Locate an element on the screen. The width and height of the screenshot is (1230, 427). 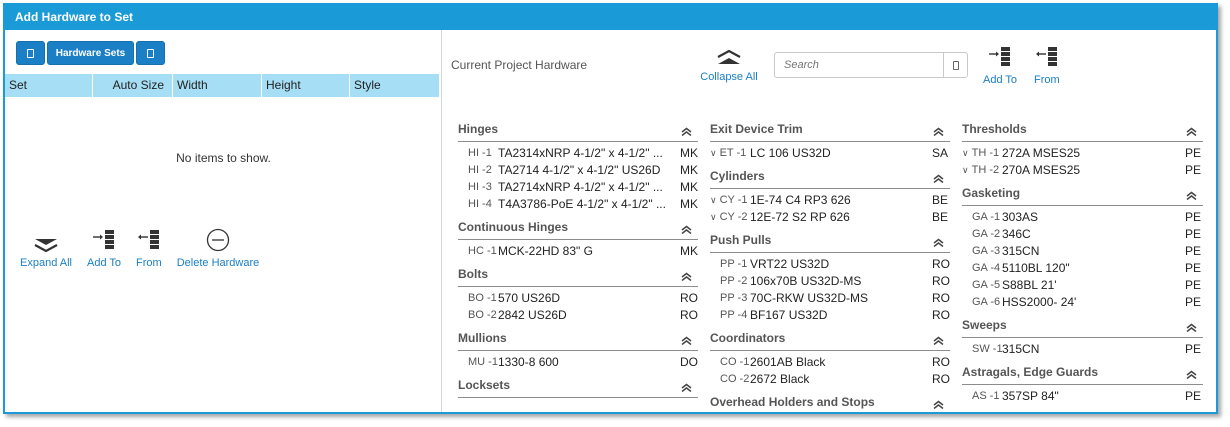
hardware-item-row: ∨ ET -1 LC 106 US32D SA is located at coordinates (830, 152).